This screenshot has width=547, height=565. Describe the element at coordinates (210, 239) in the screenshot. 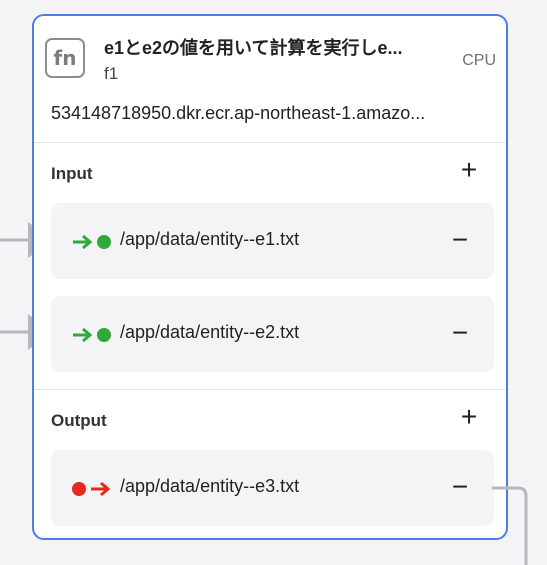

I see `input-path: /app/data/entity--e1.txt` at that location.